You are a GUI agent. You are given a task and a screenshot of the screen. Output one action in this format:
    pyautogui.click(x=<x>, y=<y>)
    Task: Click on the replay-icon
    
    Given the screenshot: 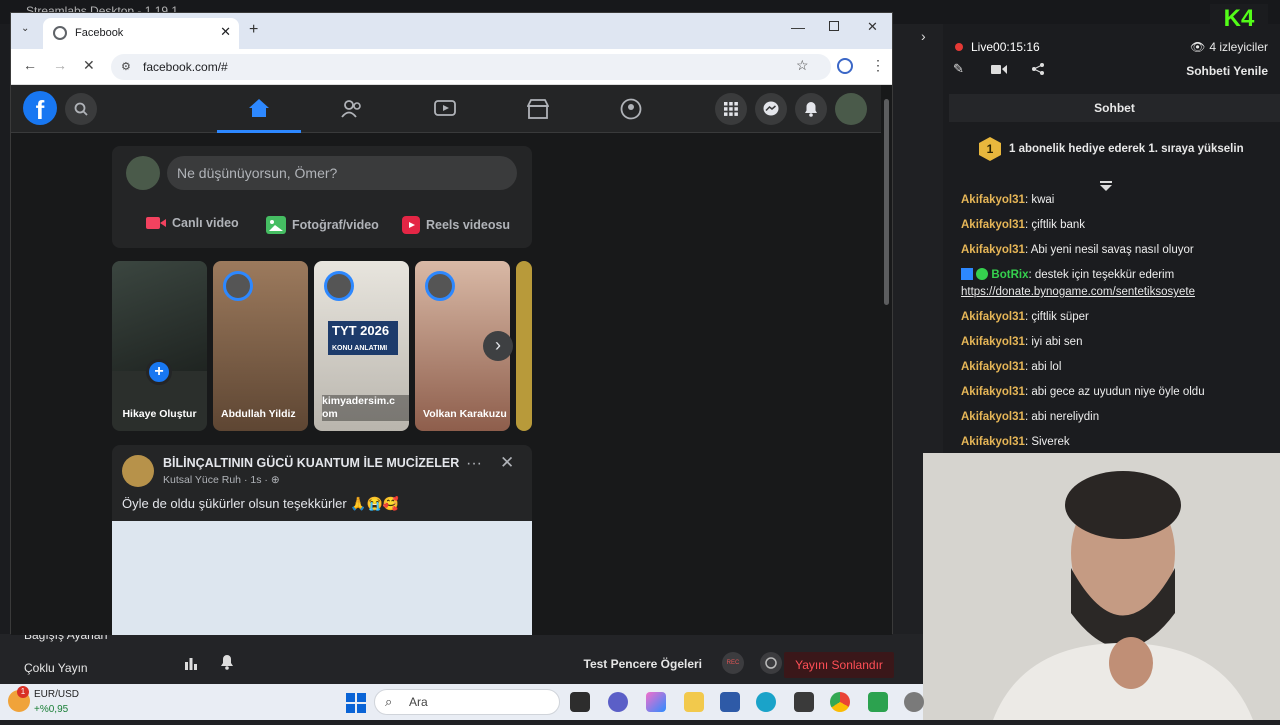 What is the action you would take?
    pyautogui.click(x=771, y=663)
    